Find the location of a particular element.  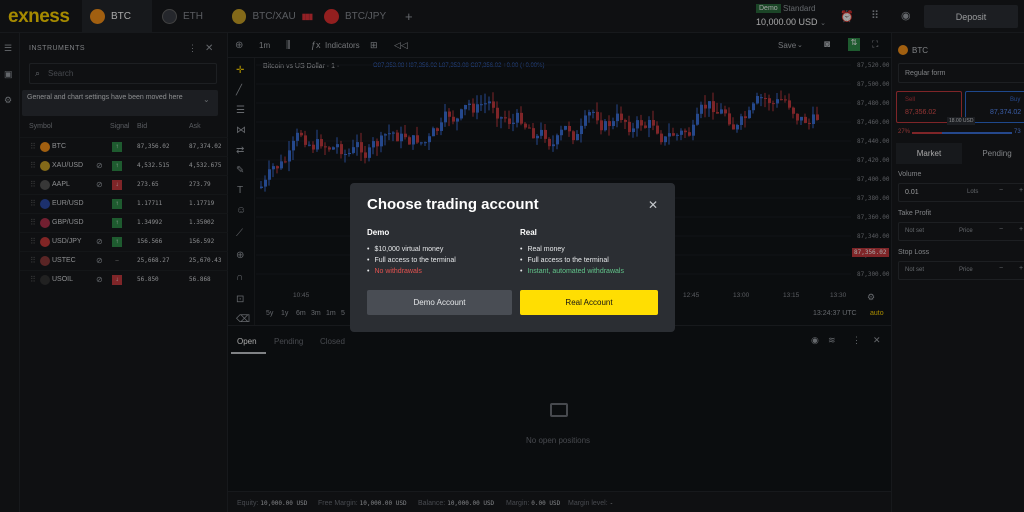

real-heading: Real is located at coordinates (528, 232).